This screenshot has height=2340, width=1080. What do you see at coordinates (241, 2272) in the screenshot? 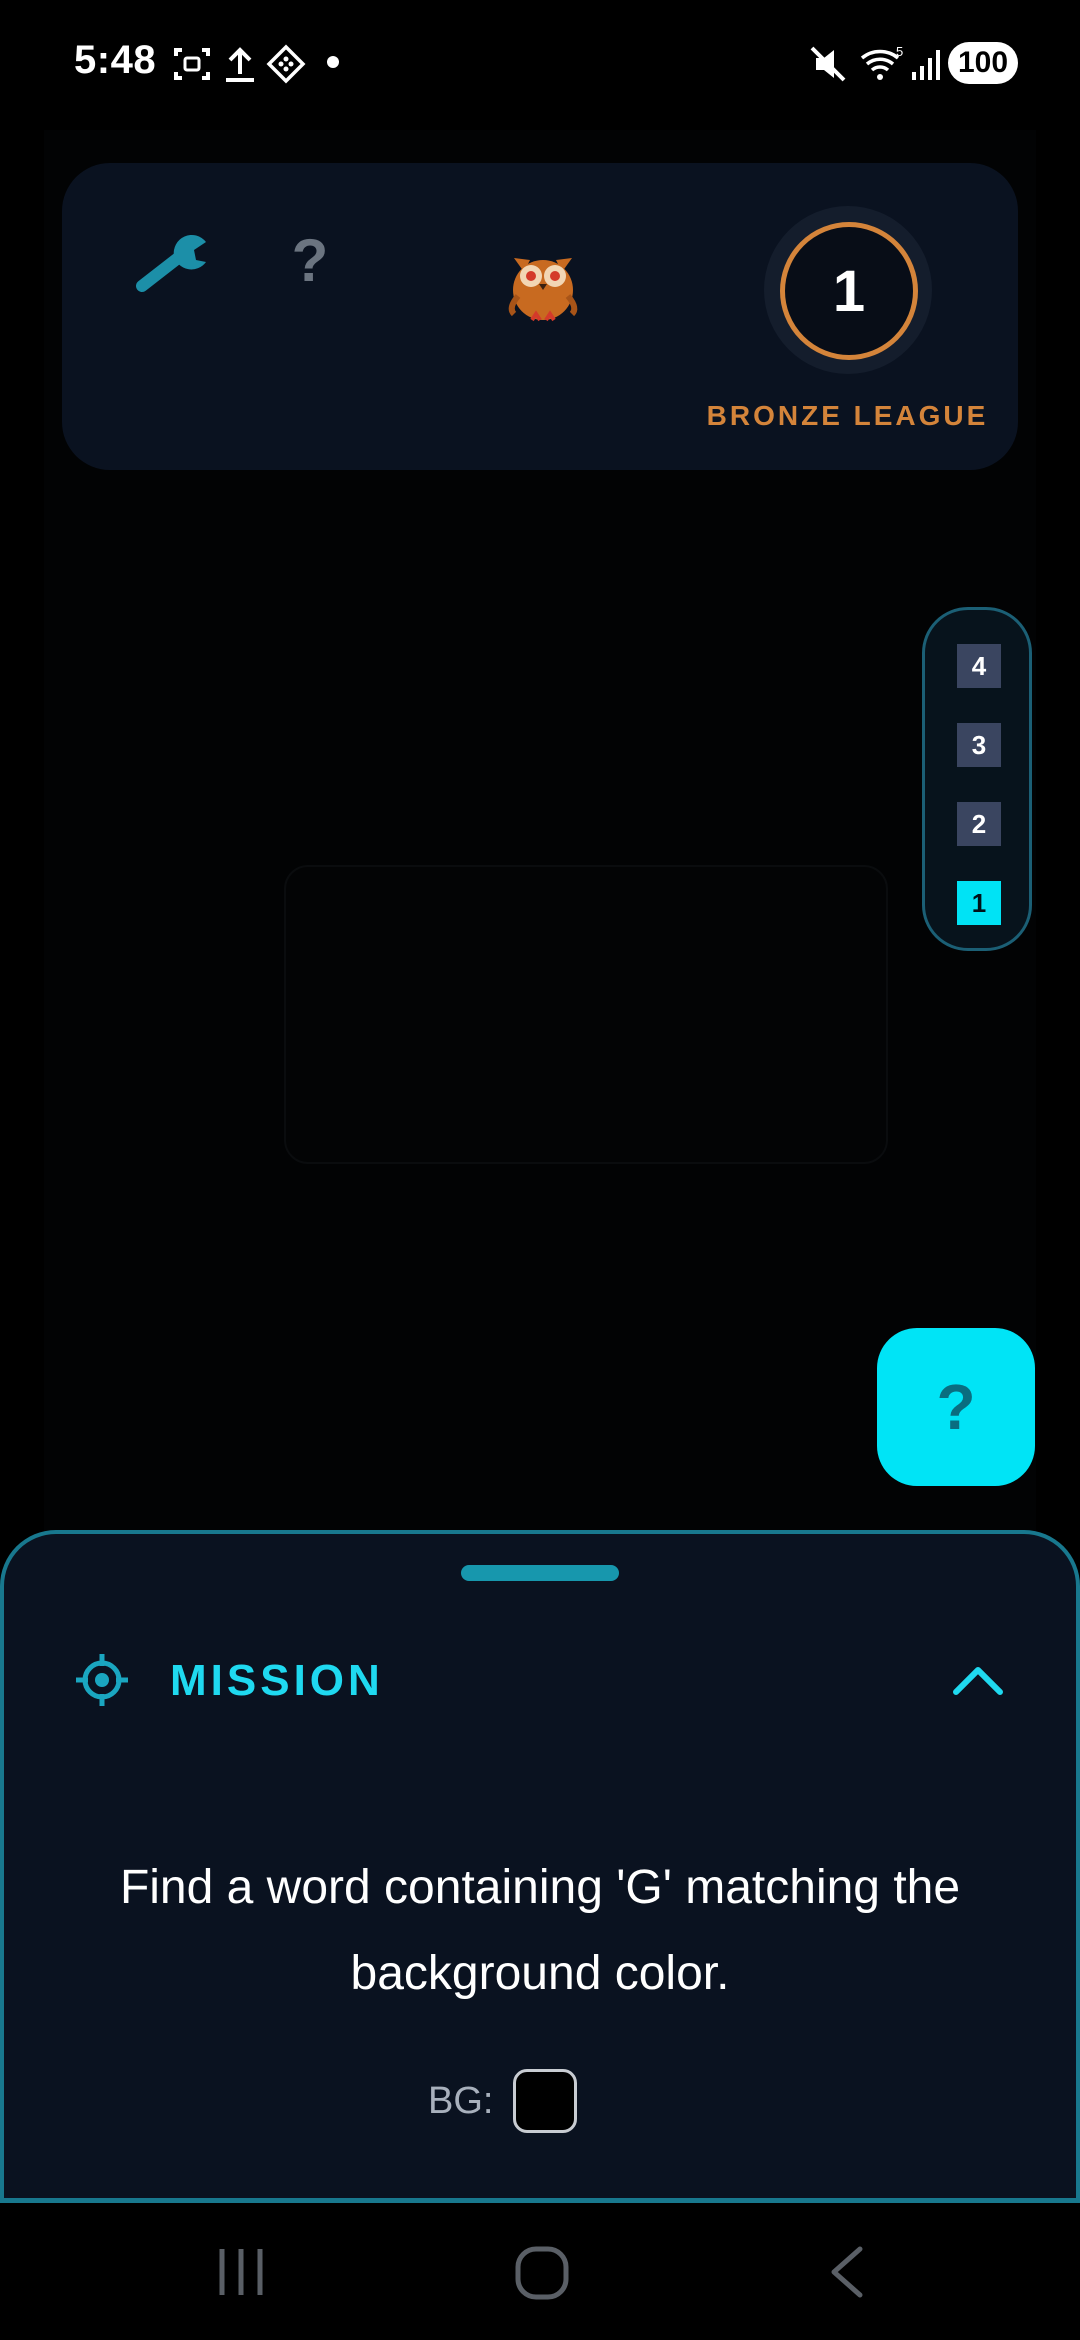
I see `recent-apps-icon` at bounding box center [241, 2272].